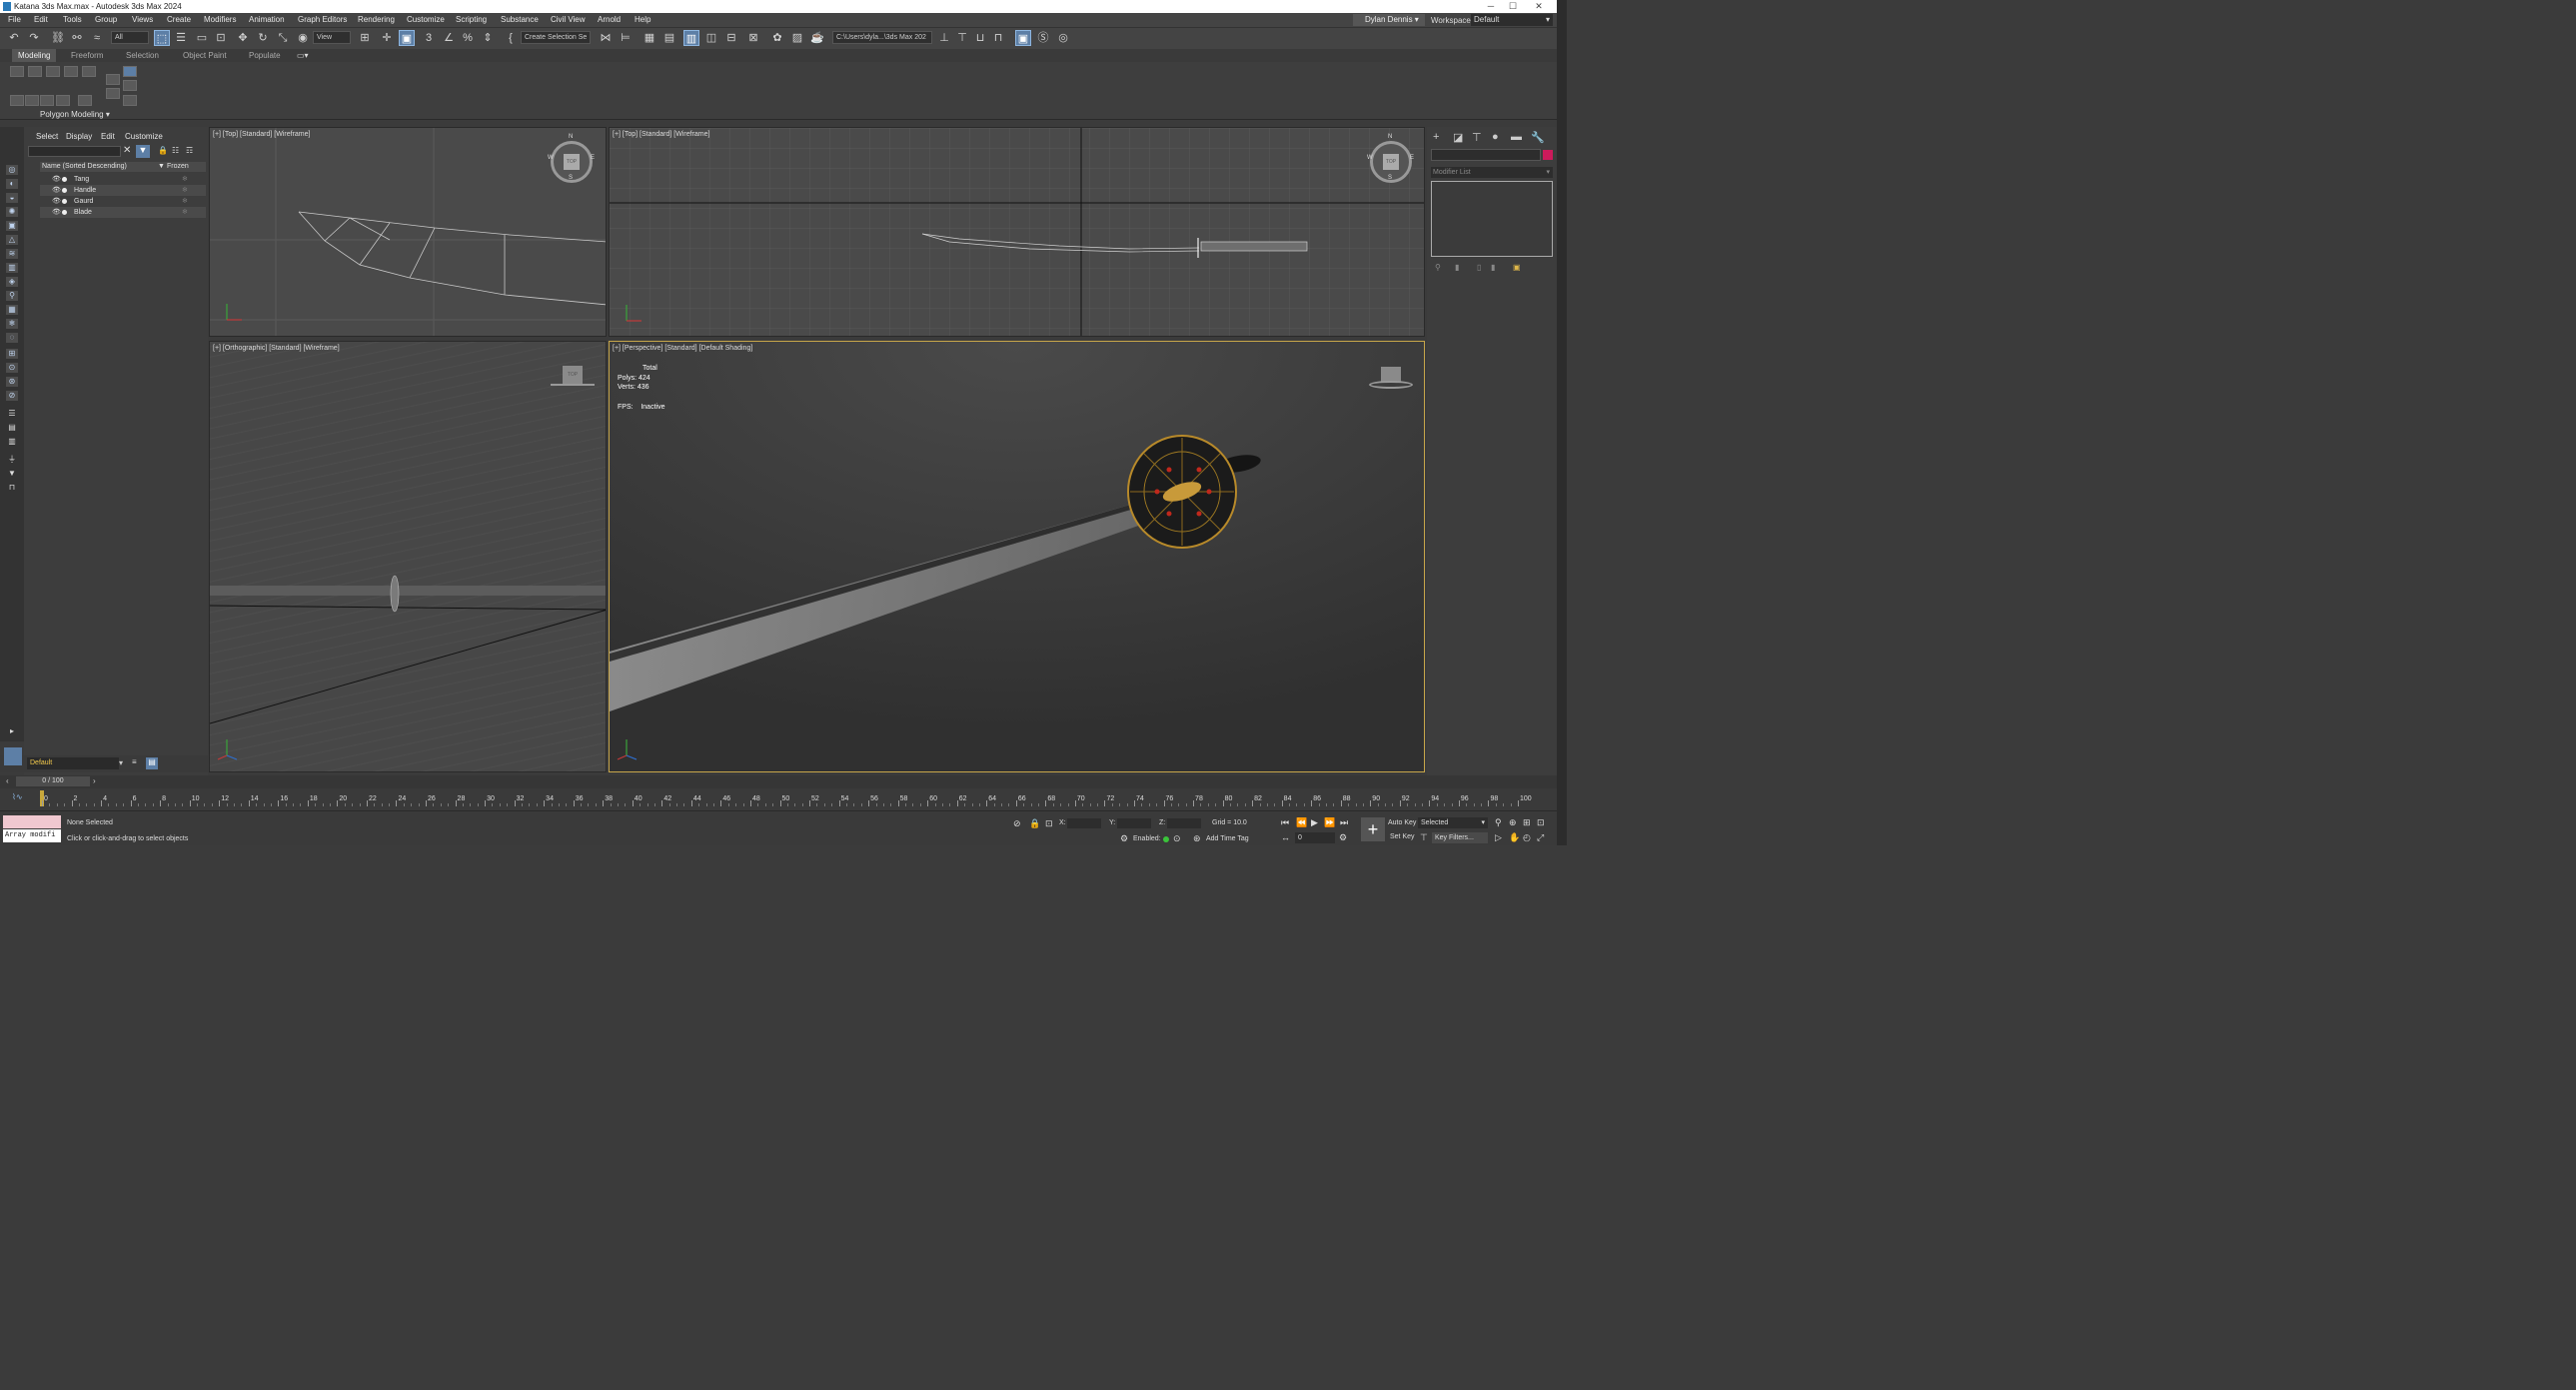  Describe the element at coordinates (106, 19) in the screenshot. I see `menu-group: Group` at that location.